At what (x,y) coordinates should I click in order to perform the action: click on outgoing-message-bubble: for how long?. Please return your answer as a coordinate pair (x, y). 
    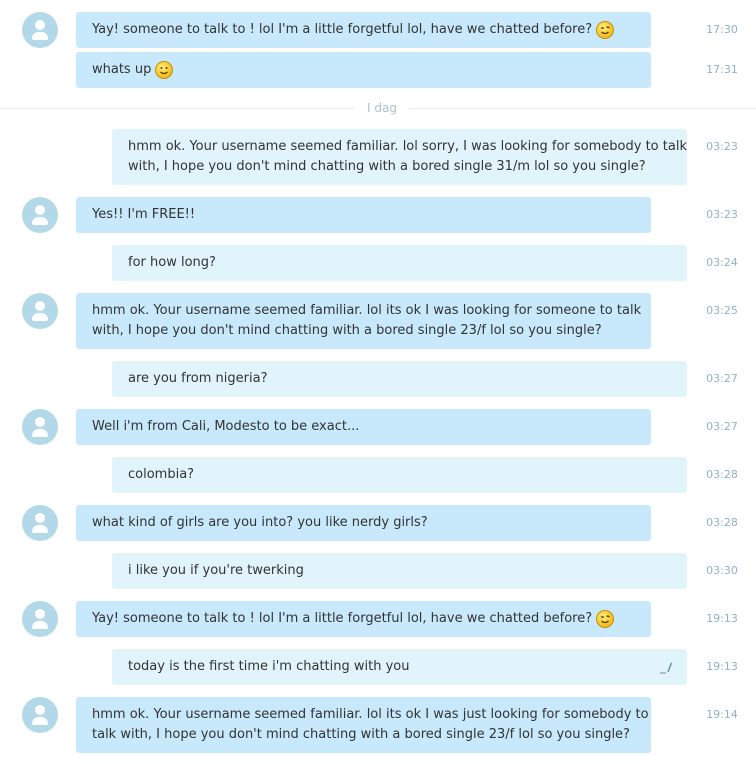
    Looking at the image, I should click on (399, 263).